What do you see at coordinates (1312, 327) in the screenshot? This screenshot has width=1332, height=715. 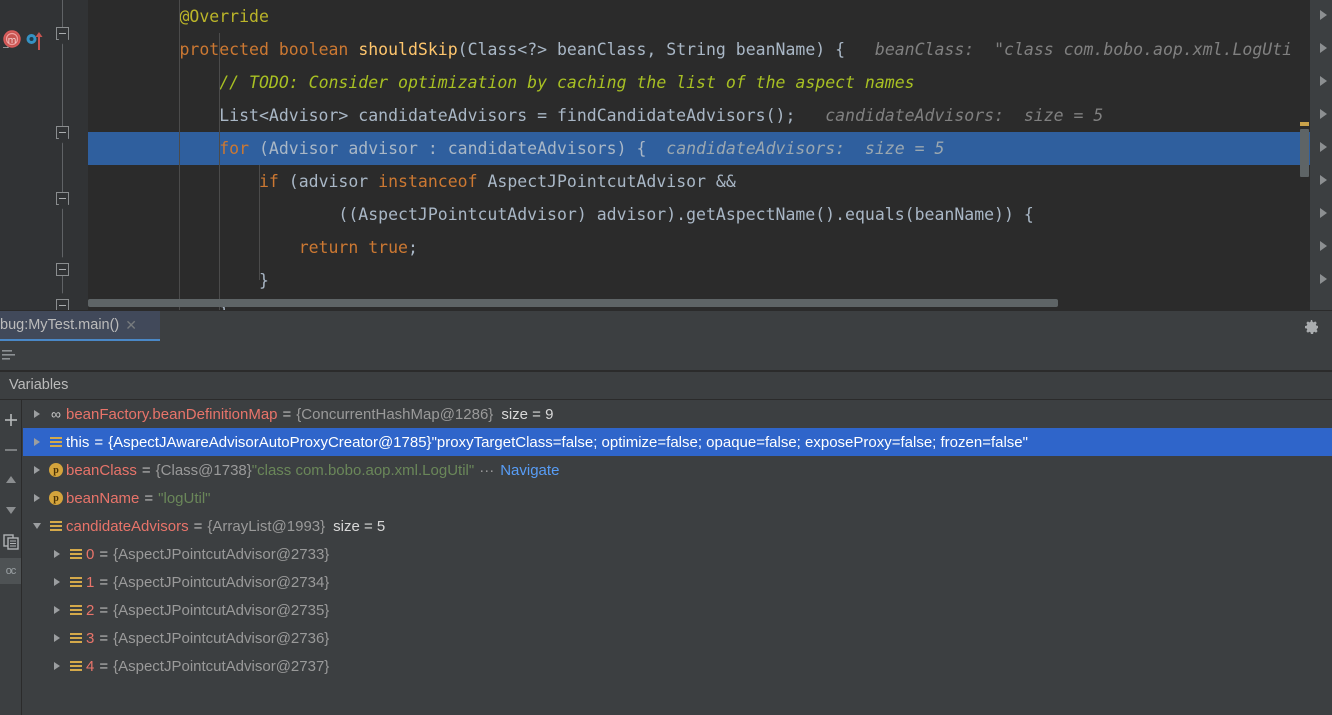 I see `gear-icon` at bounding box center [1312, 327].